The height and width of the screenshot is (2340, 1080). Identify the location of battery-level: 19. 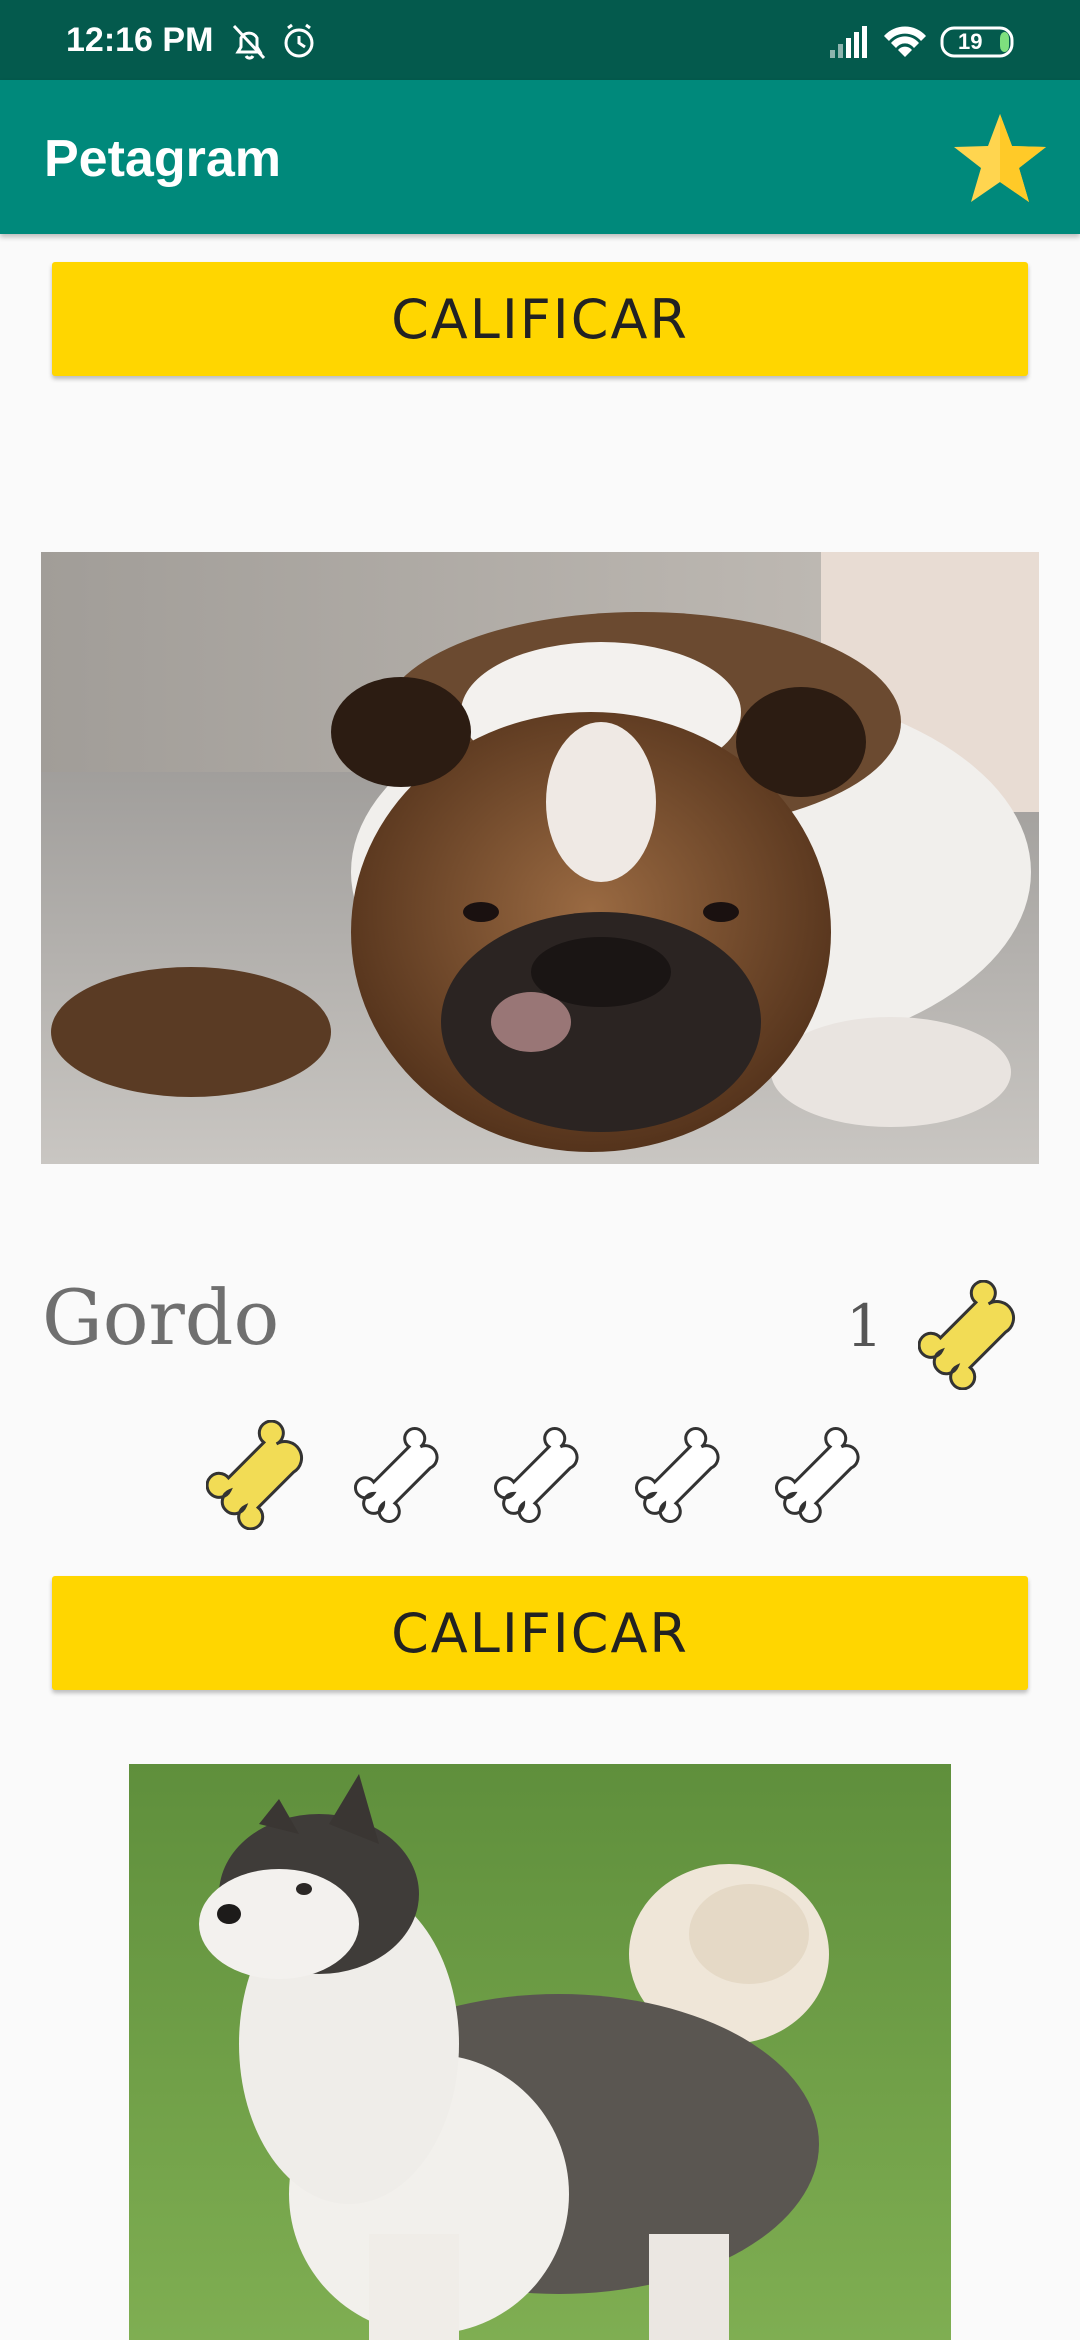
(970, 41).